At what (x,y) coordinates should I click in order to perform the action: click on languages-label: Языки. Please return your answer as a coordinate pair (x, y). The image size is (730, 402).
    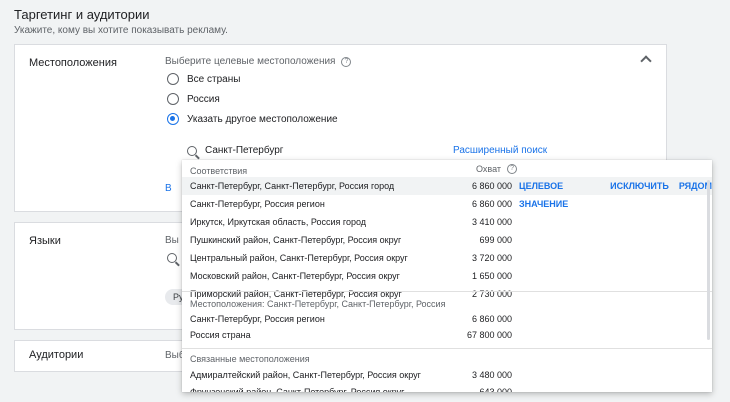
    Looking at the image, I should click on (45, 241).